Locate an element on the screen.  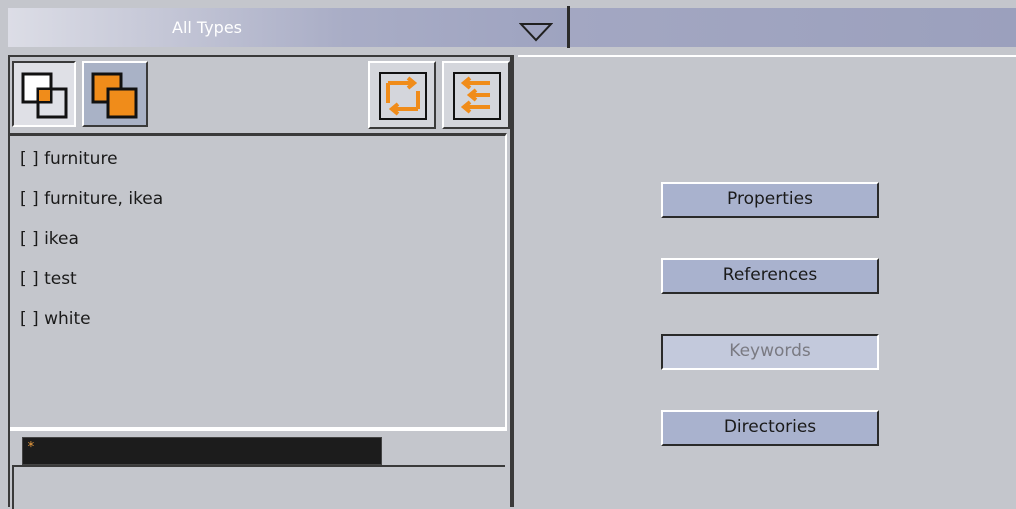
transfer-button is located at coordinates (476, 95).